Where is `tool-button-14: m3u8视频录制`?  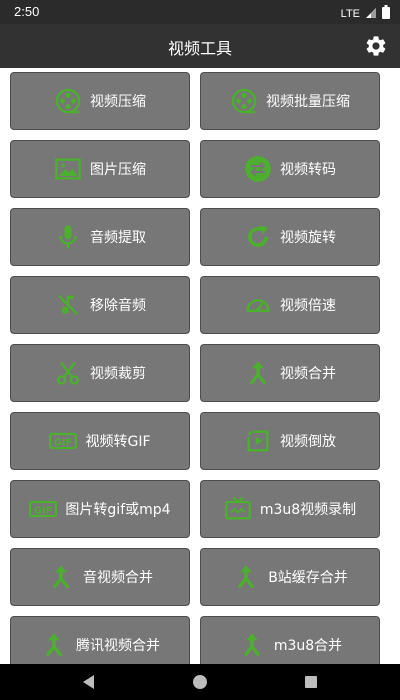
tool-button-14: m3u8视频录制 is located at coordinates (290, 509).